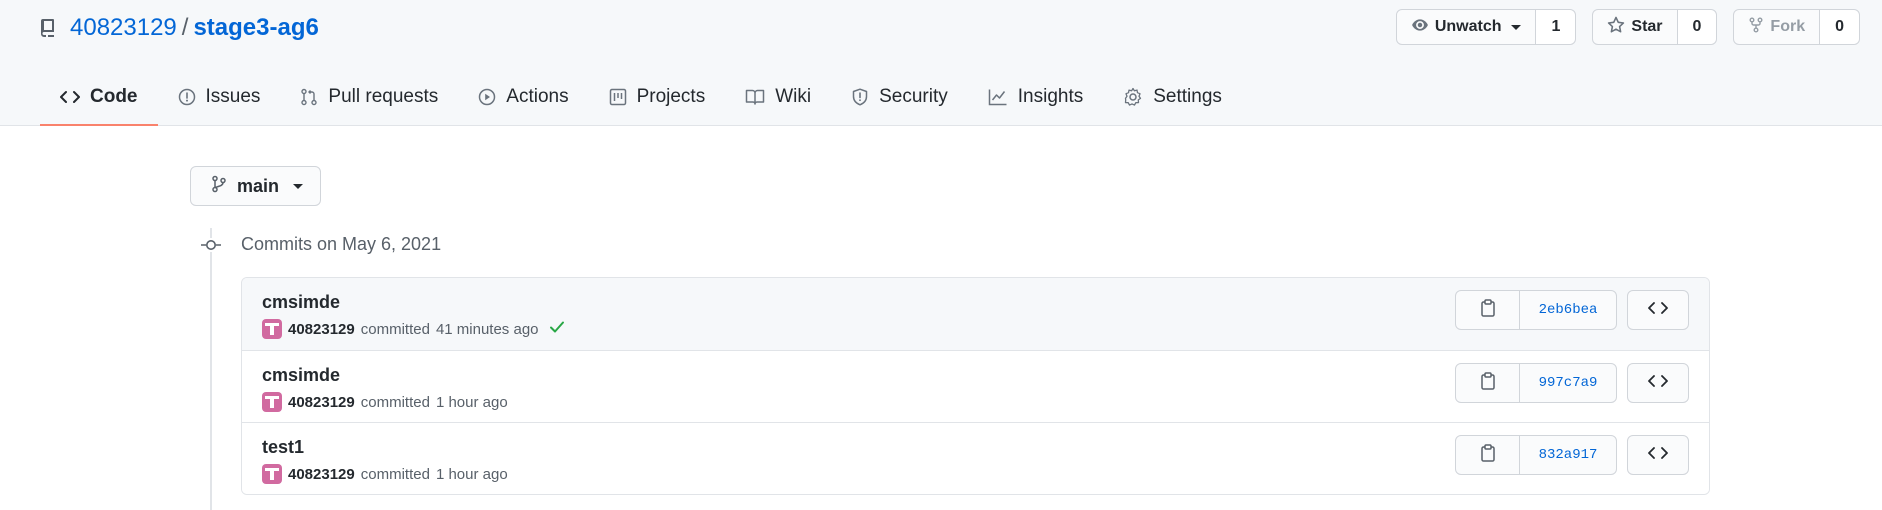 The width and height of the screenshot is (1882, 510). I want to click on tab-wiki: Wiki, so click(778, 101).